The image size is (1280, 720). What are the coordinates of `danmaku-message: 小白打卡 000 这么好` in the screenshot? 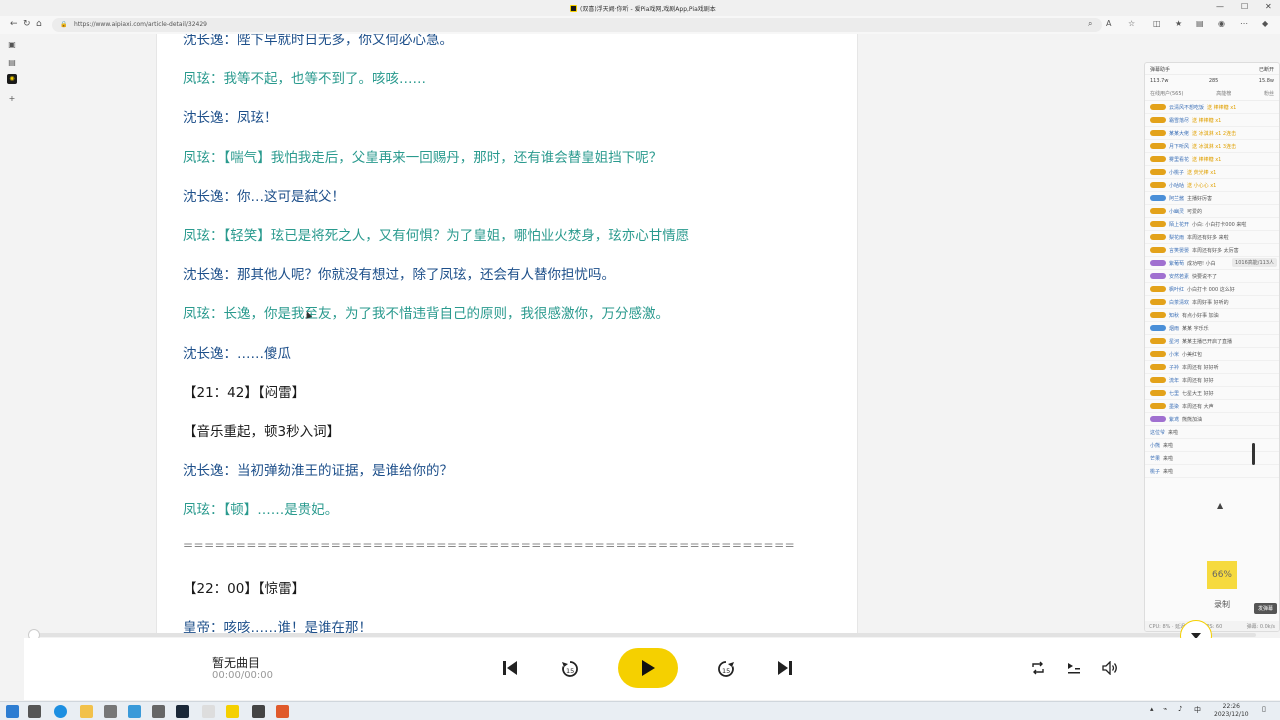 It's located at (1211, 289).